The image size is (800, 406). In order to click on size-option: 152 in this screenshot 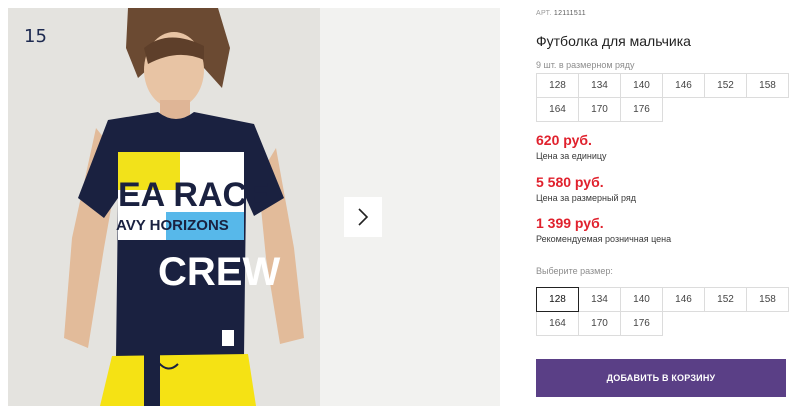, I will do `click(725, 299)`.